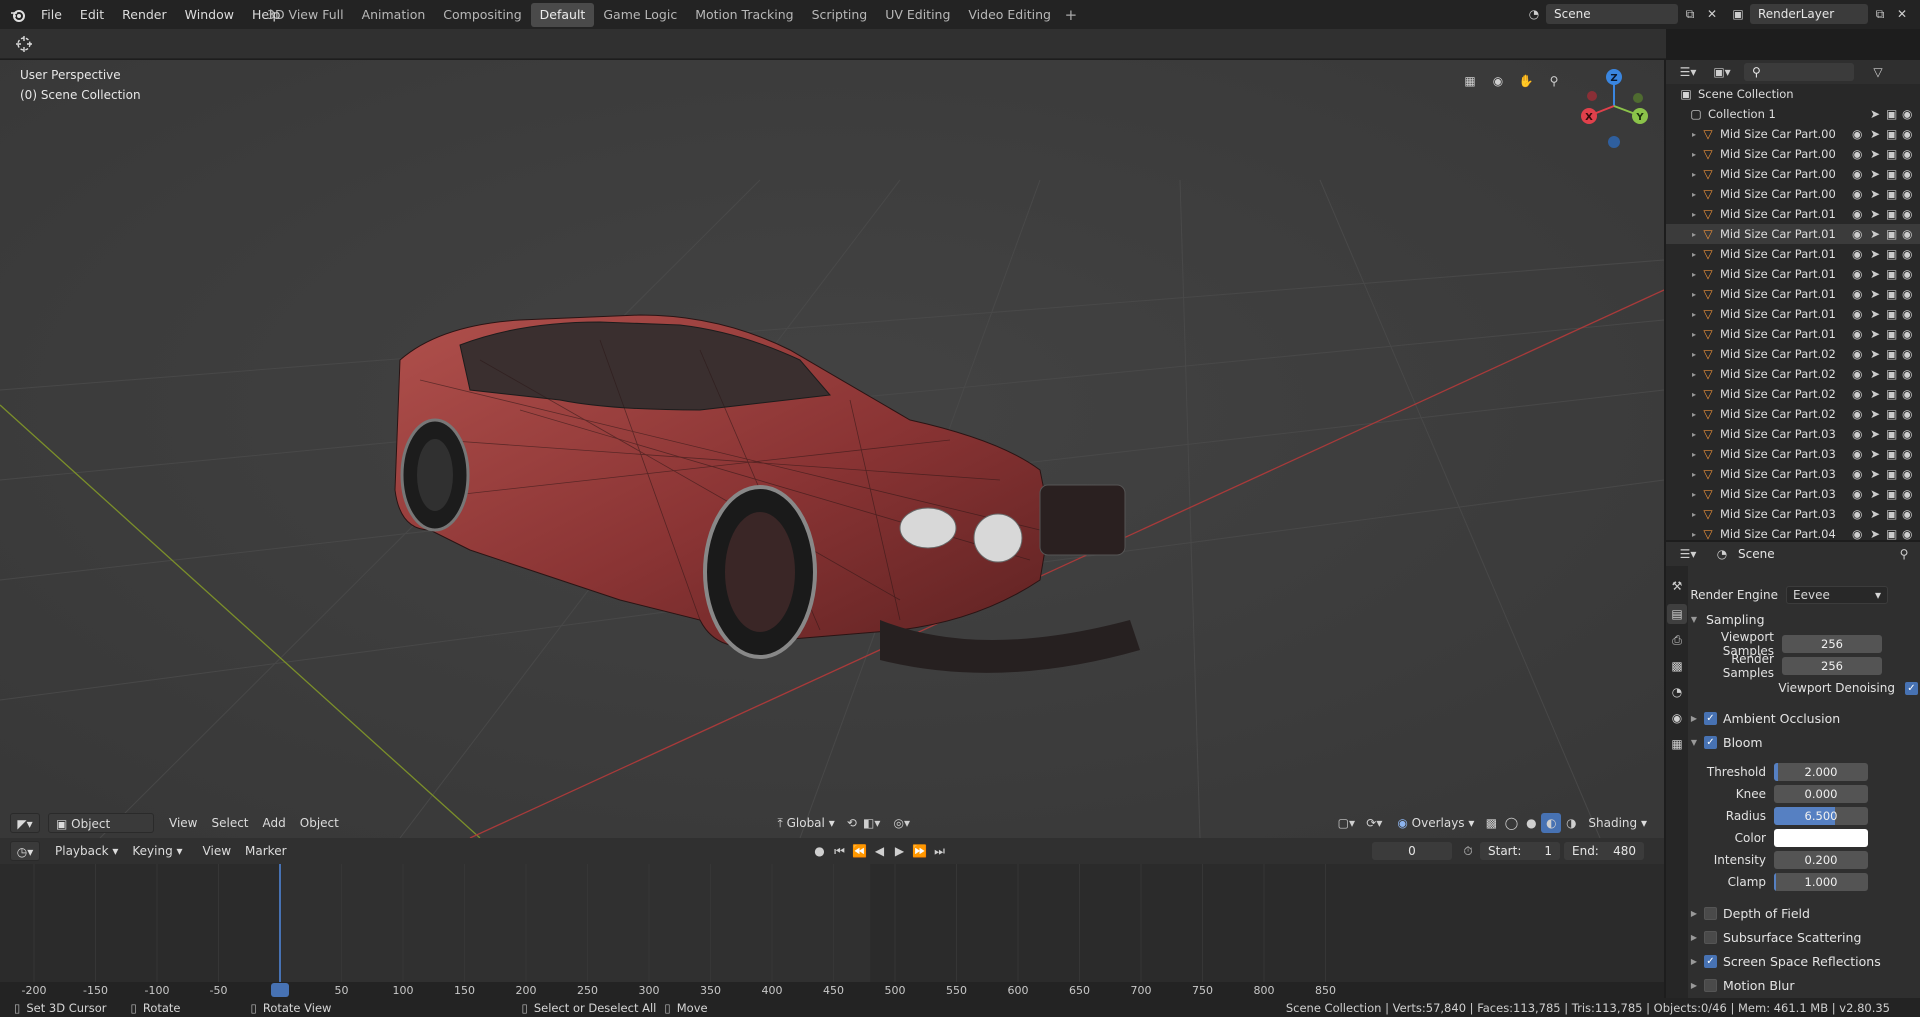 The width and height of the screenshot is (1920, 1017). What do you see at coordinates (144, 14) in the screenshot?
I see `menu-render: Render` at bounding box center [144, 14].